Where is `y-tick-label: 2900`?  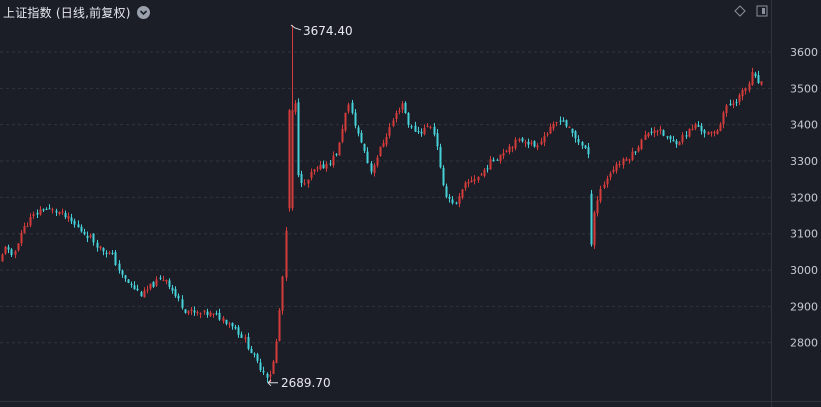
y-tick-label: 2900 is located at coordinates (804, 306).